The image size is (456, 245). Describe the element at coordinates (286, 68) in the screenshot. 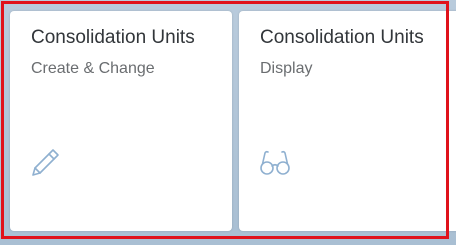

I see `tile-subtitle: Display` at that location.